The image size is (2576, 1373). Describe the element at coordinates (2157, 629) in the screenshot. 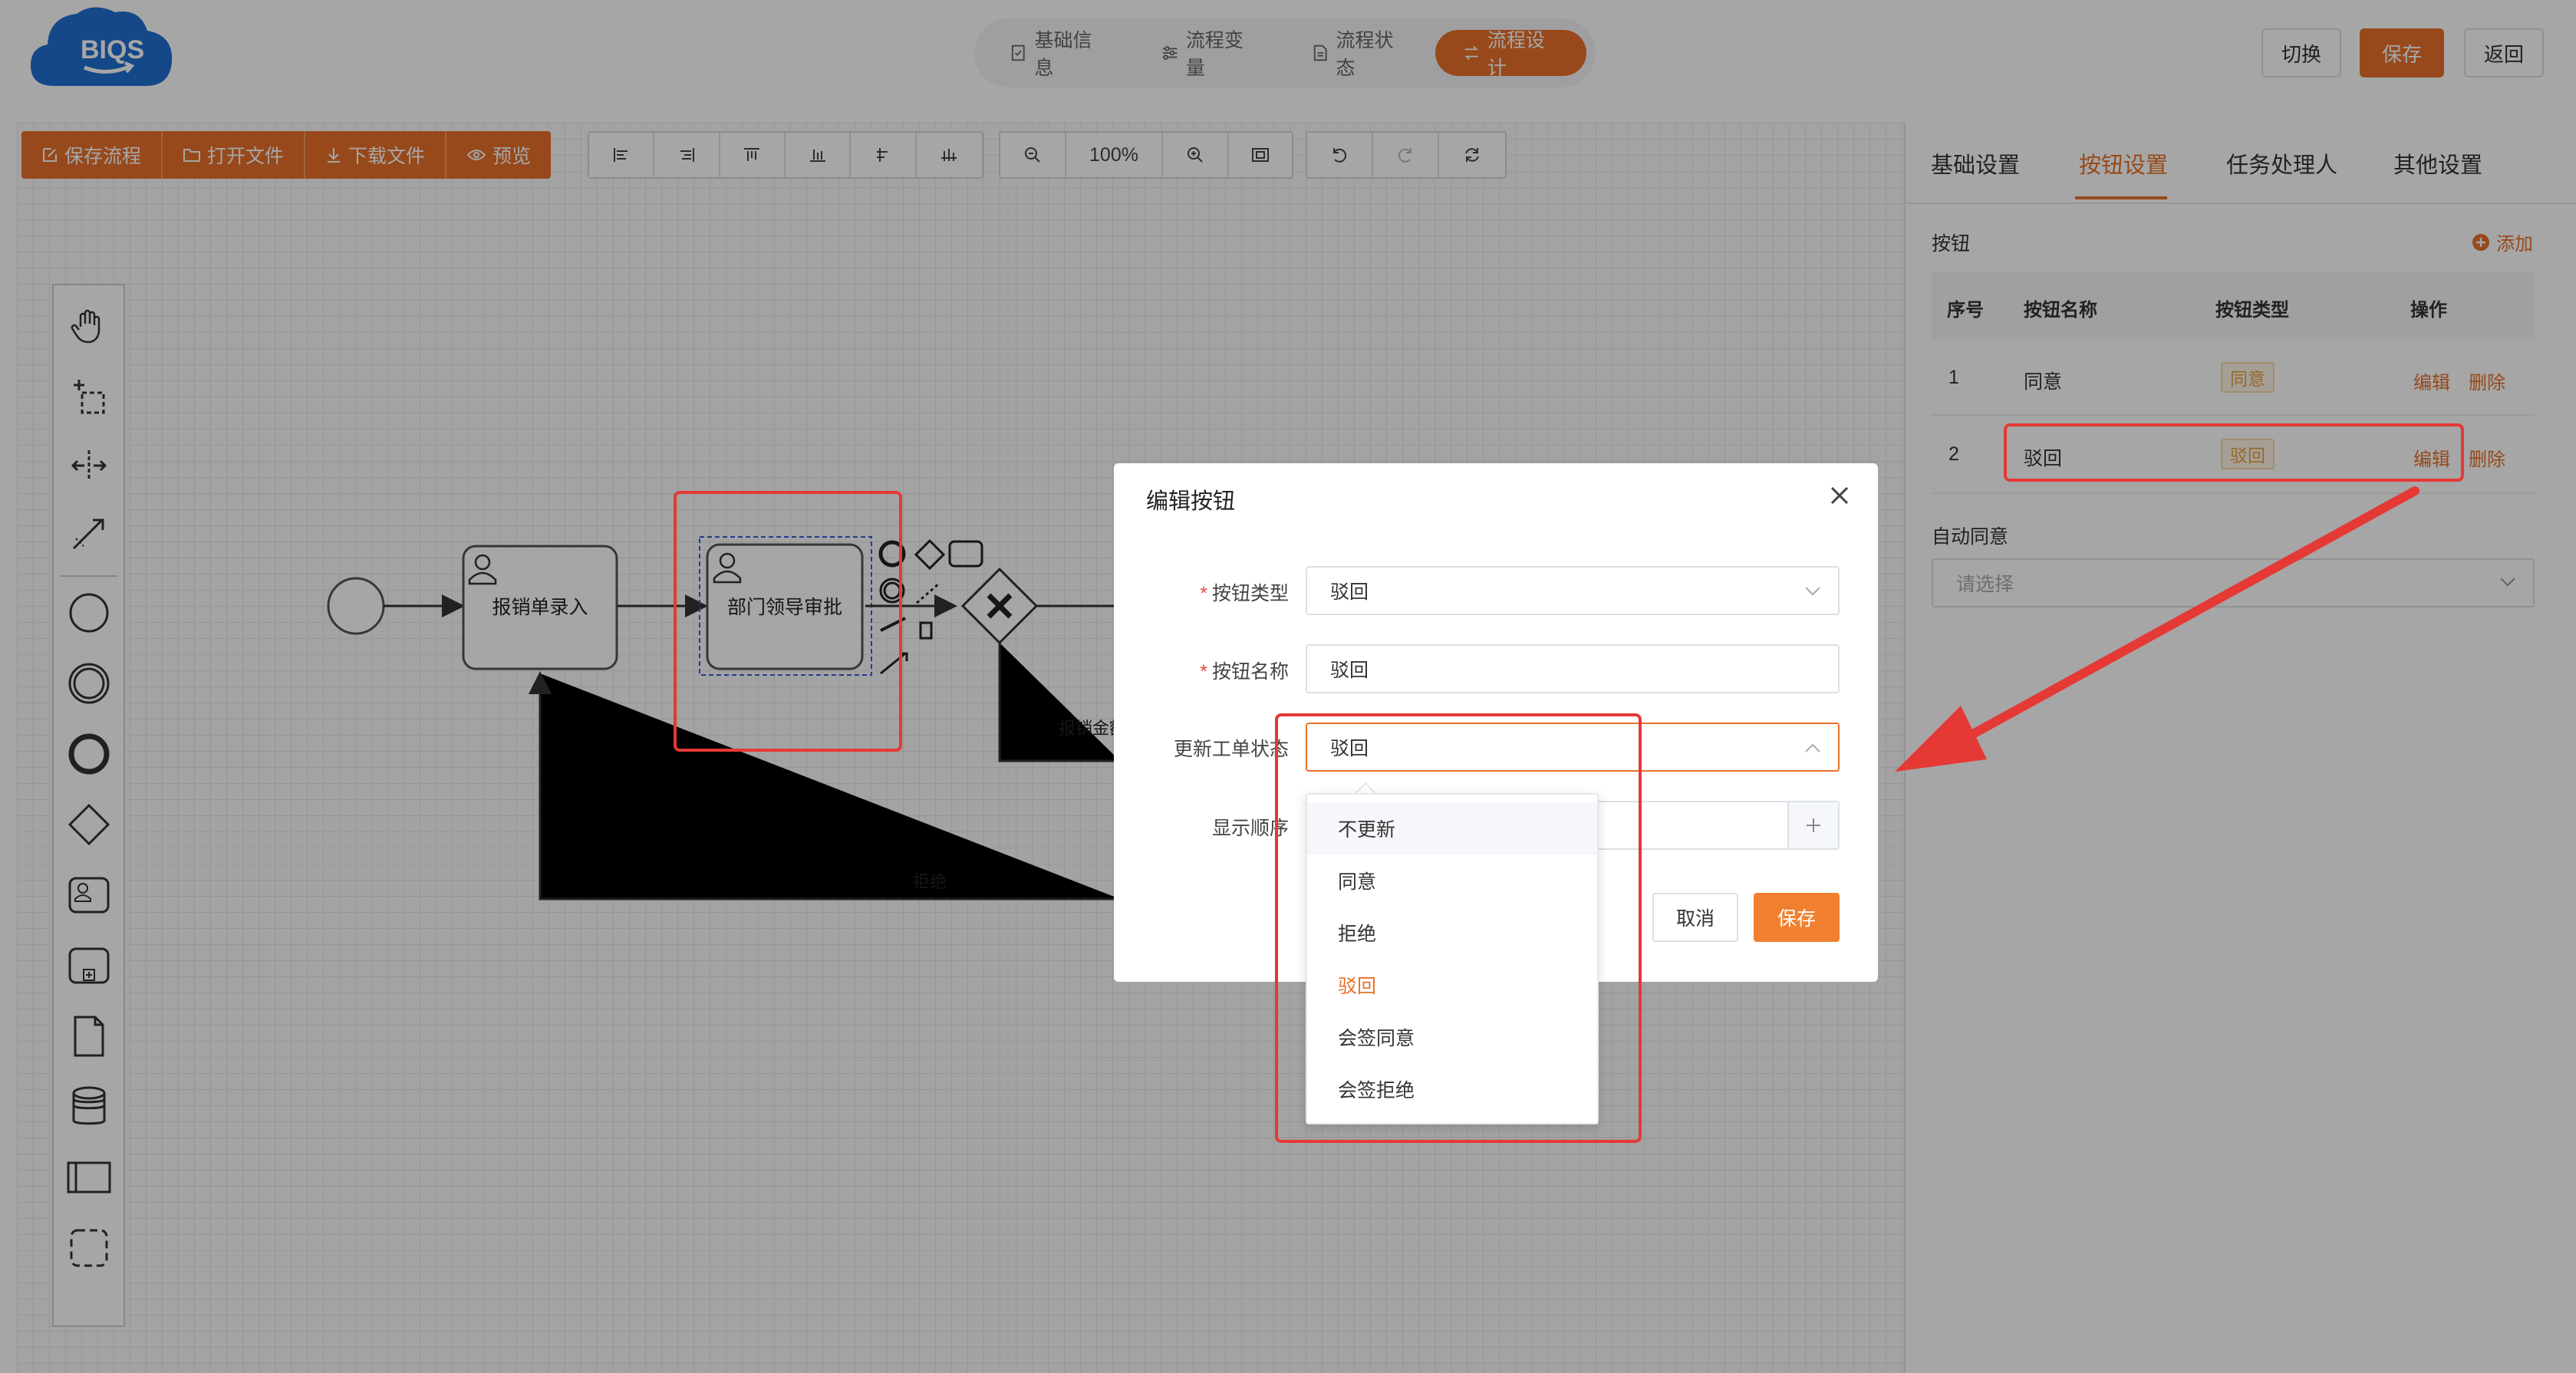

I see `annotation-arrow` at that location.